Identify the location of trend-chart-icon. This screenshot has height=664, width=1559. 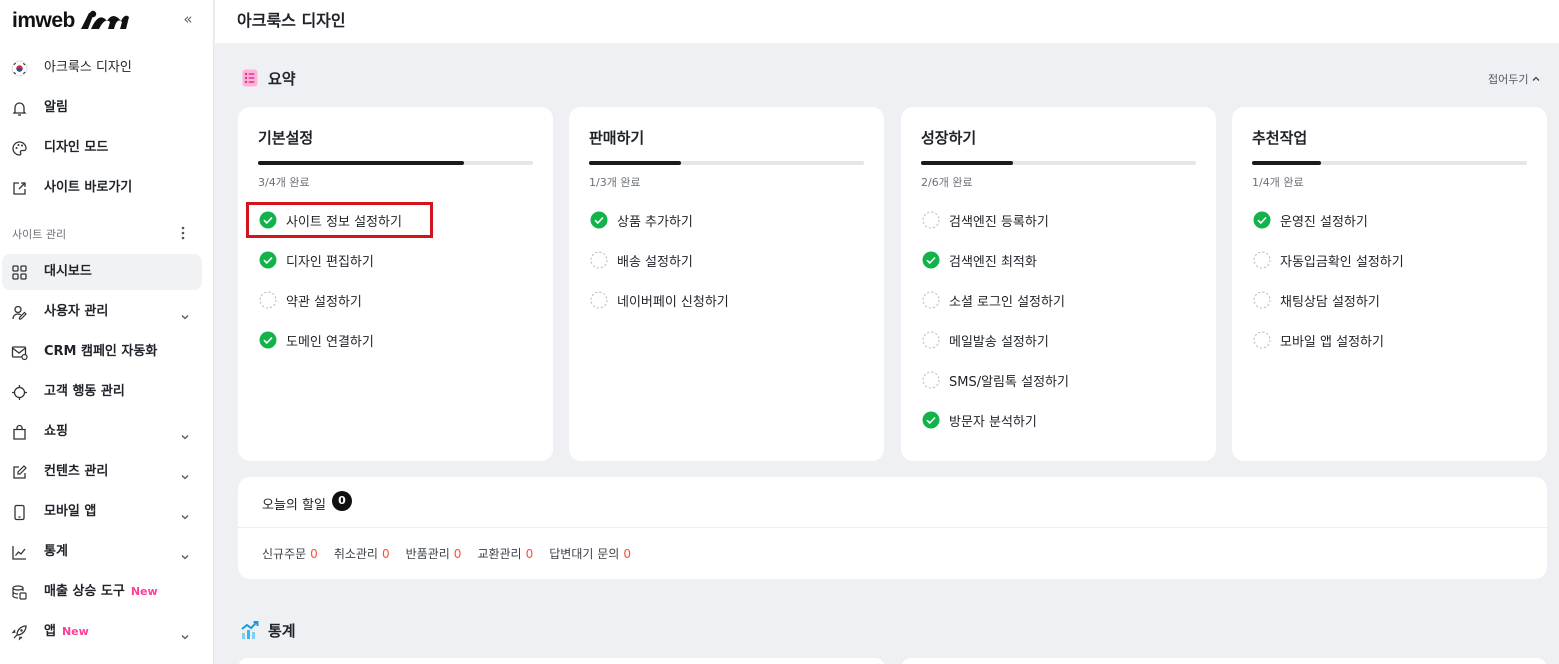
(250, 630).